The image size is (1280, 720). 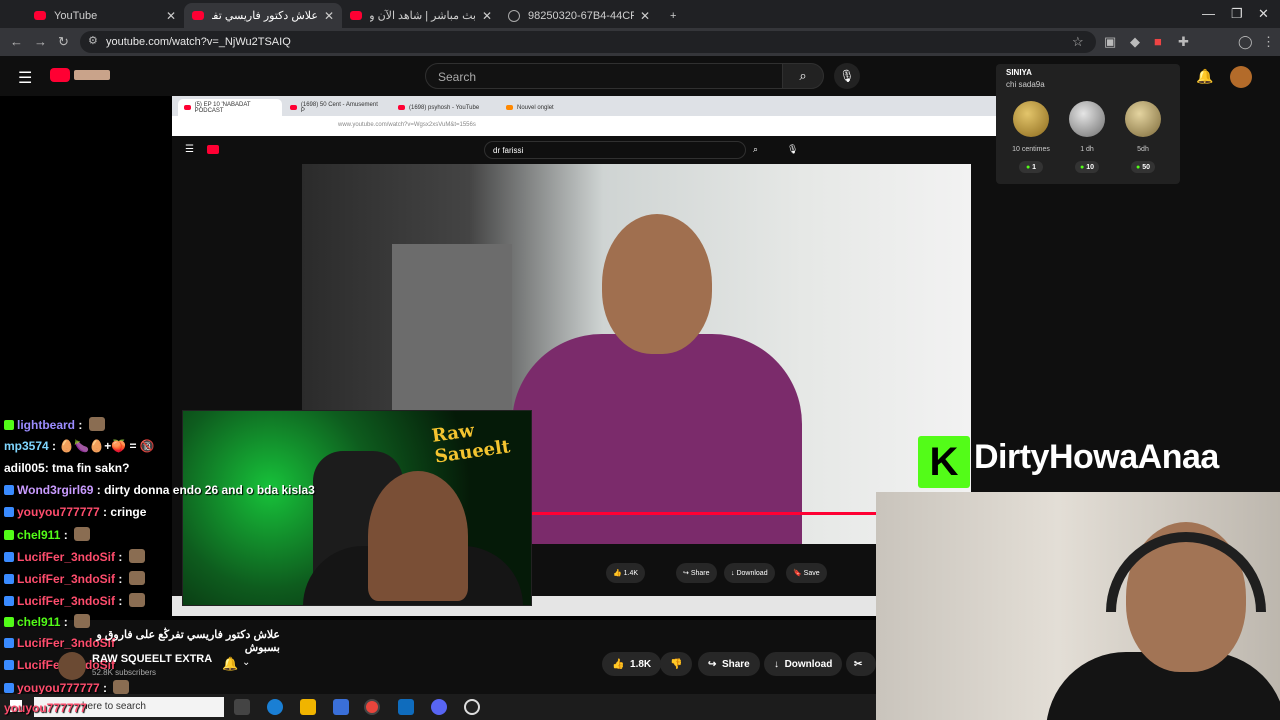 I want to click on restore-icon: ❐, so click(x=1237, y=14).